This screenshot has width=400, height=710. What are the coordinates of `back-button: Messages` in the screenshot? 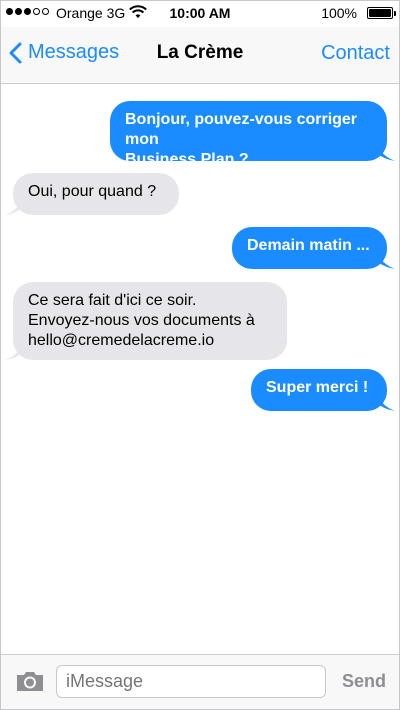 It's located at (64, 52).